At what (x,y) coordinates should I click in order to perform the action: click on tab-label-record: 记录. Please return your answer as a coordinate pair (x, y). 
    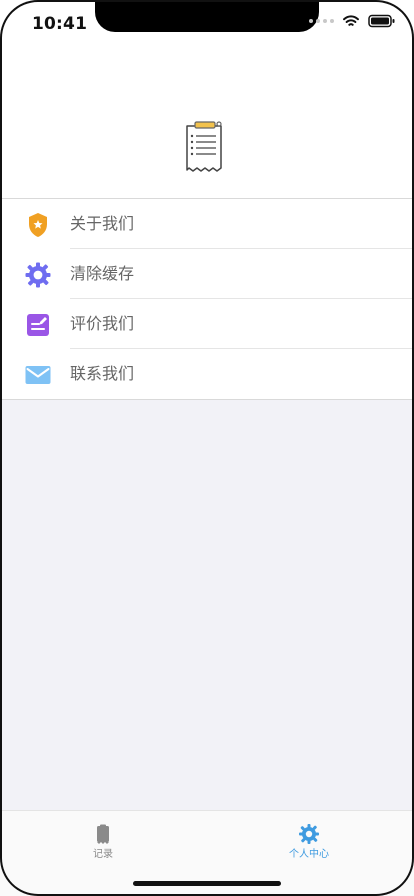
    Looking at the image, I should click on (103, 854).